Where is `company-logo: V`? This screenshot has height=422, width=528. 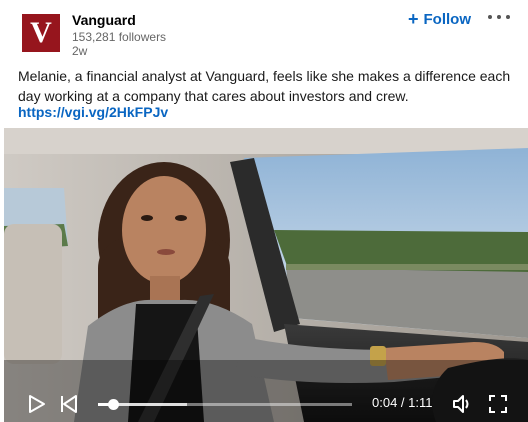
company-logo: V is located at coordinates (41, 33).